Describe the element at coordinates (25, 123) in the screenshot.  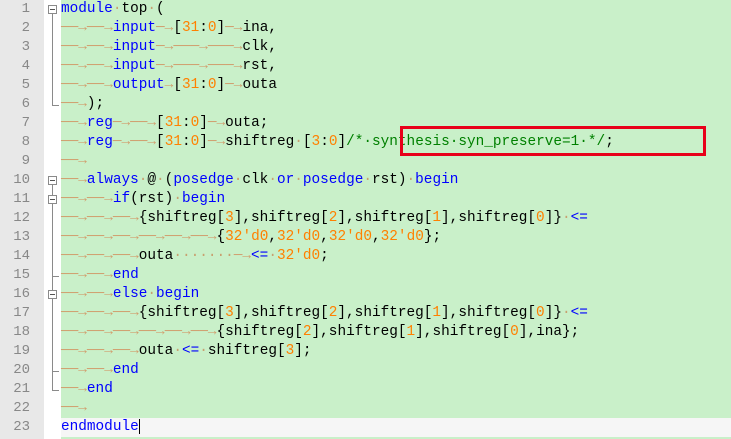
I see `line-number: 7` at that location.